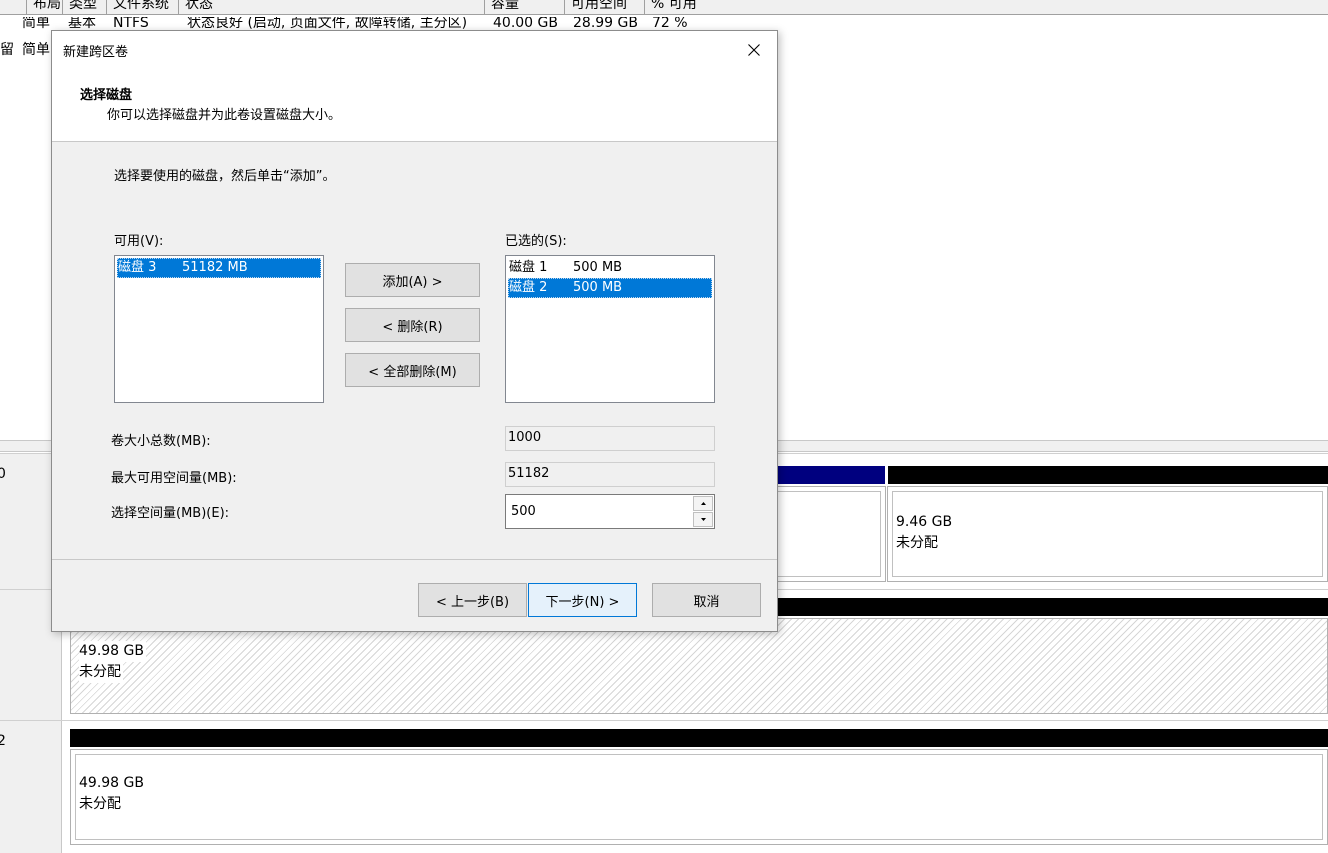 This screenshot has height=853, width=1328. I want to click on list-item: 磁盘 2 500 MB, so click(610, 288).